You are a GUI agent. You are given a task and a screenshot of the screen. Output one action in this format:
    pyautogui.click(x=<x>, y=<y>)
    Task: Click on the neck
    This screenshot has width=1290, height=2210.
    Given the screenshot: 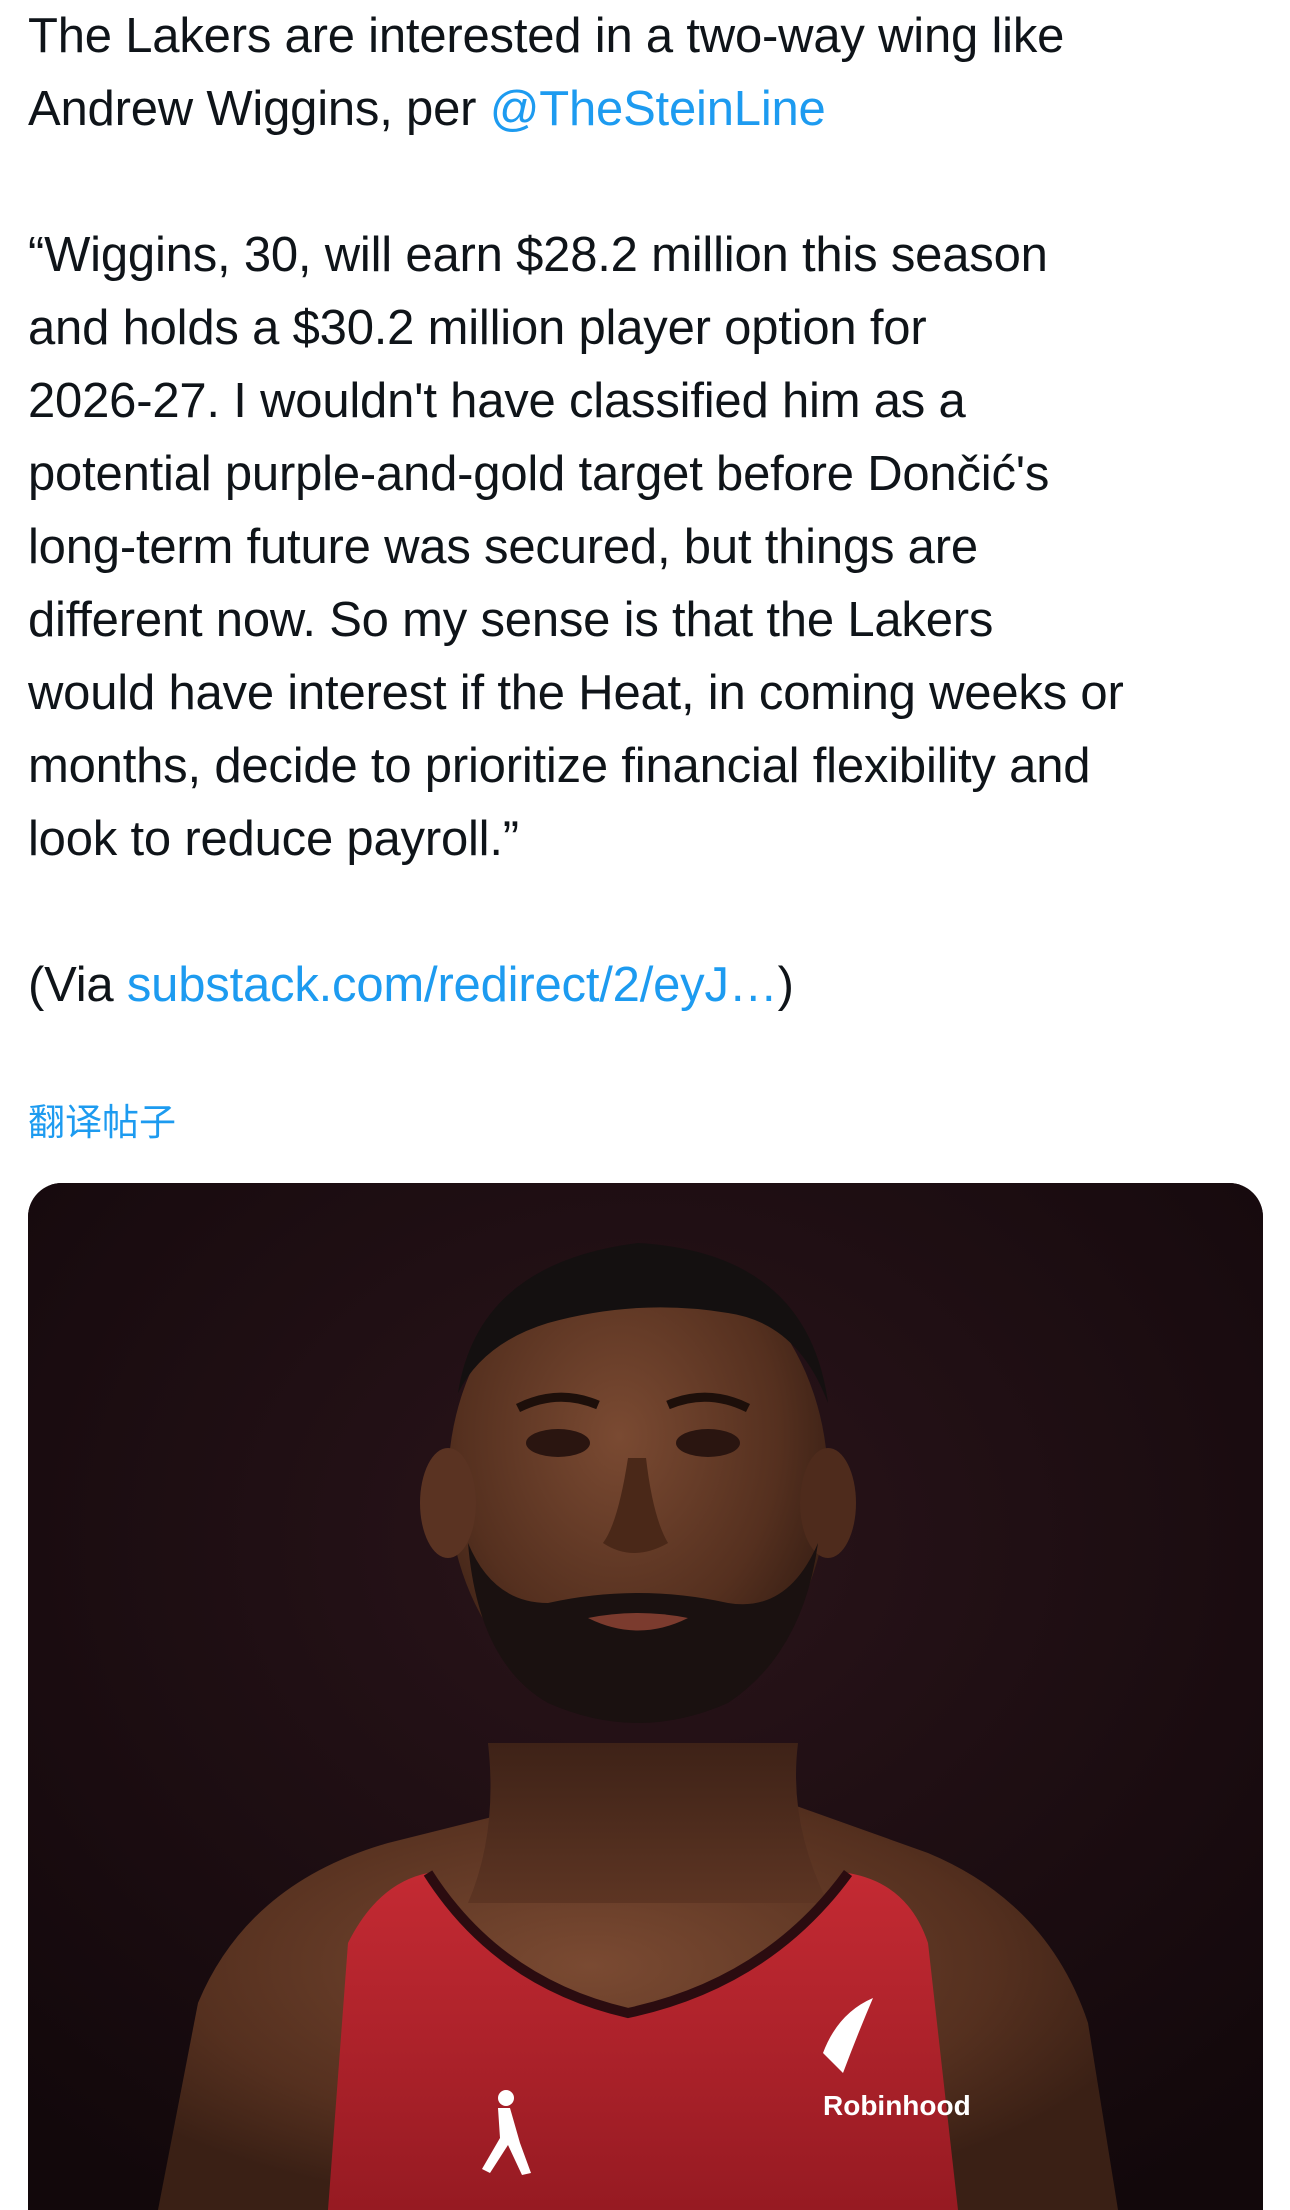 What is the action you would take?
    pyautogui.click(x=648, y=1823)
    